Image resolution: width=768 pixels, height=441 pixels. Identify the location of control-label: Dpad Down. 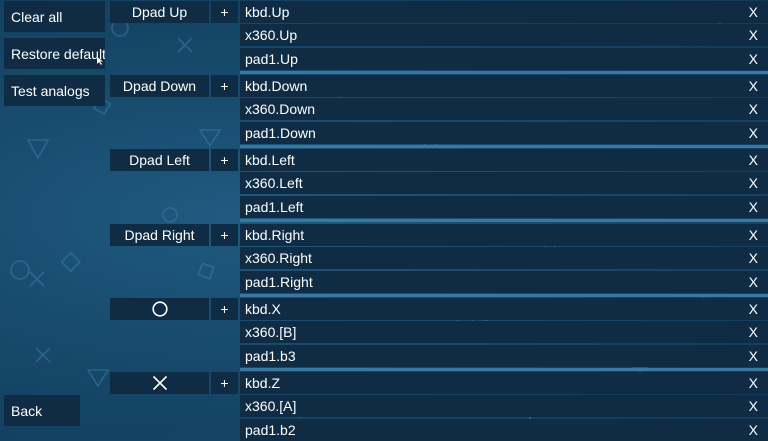
(159, 86).